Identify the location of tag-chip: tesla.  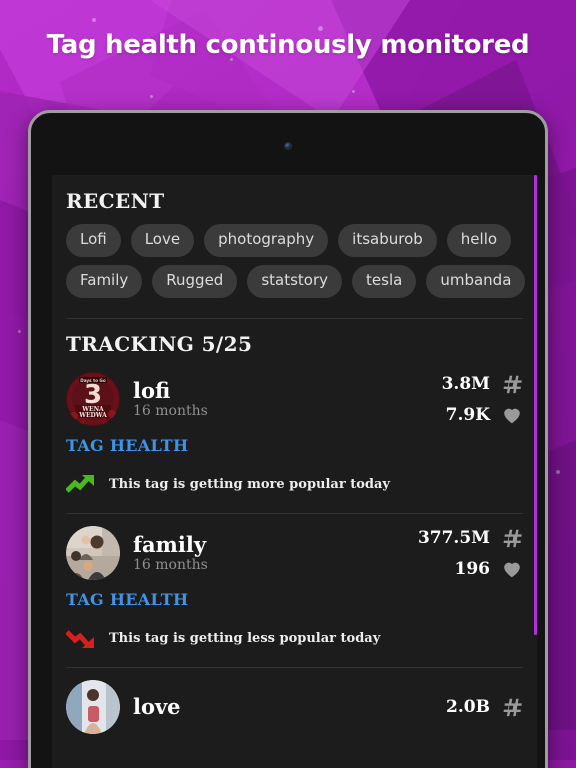
(384, 281).